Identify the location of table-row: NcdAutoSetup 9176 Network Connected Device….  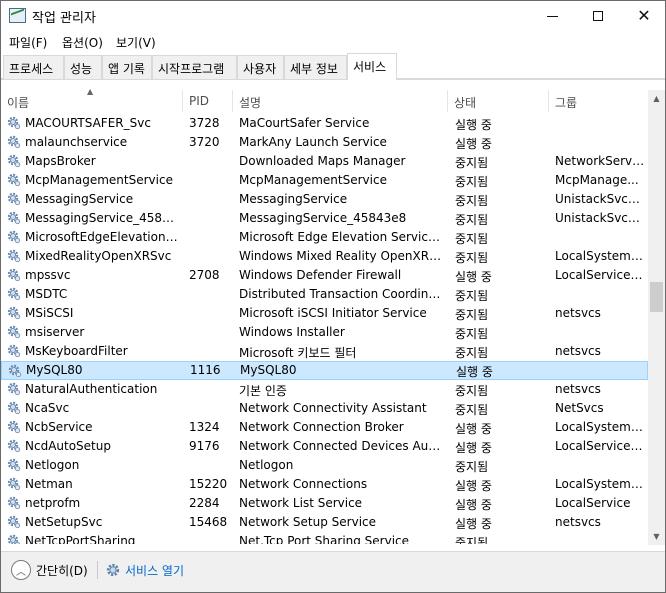
(324, 446).